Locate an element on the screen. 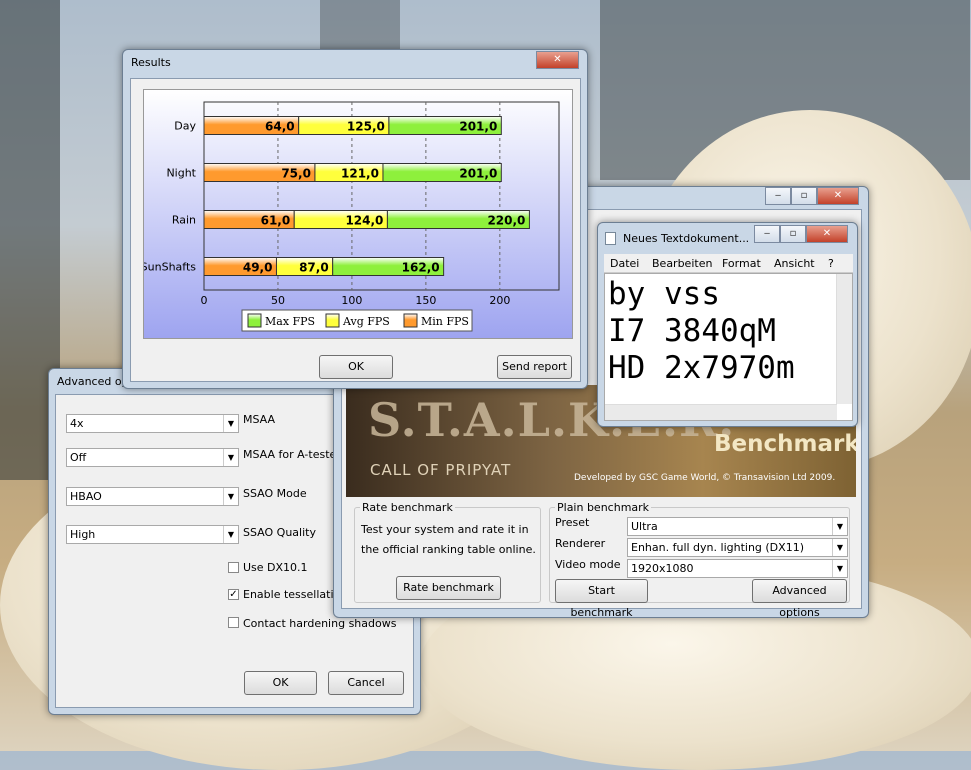  x-tick-label: 100 is located at coordinates (351, 300).